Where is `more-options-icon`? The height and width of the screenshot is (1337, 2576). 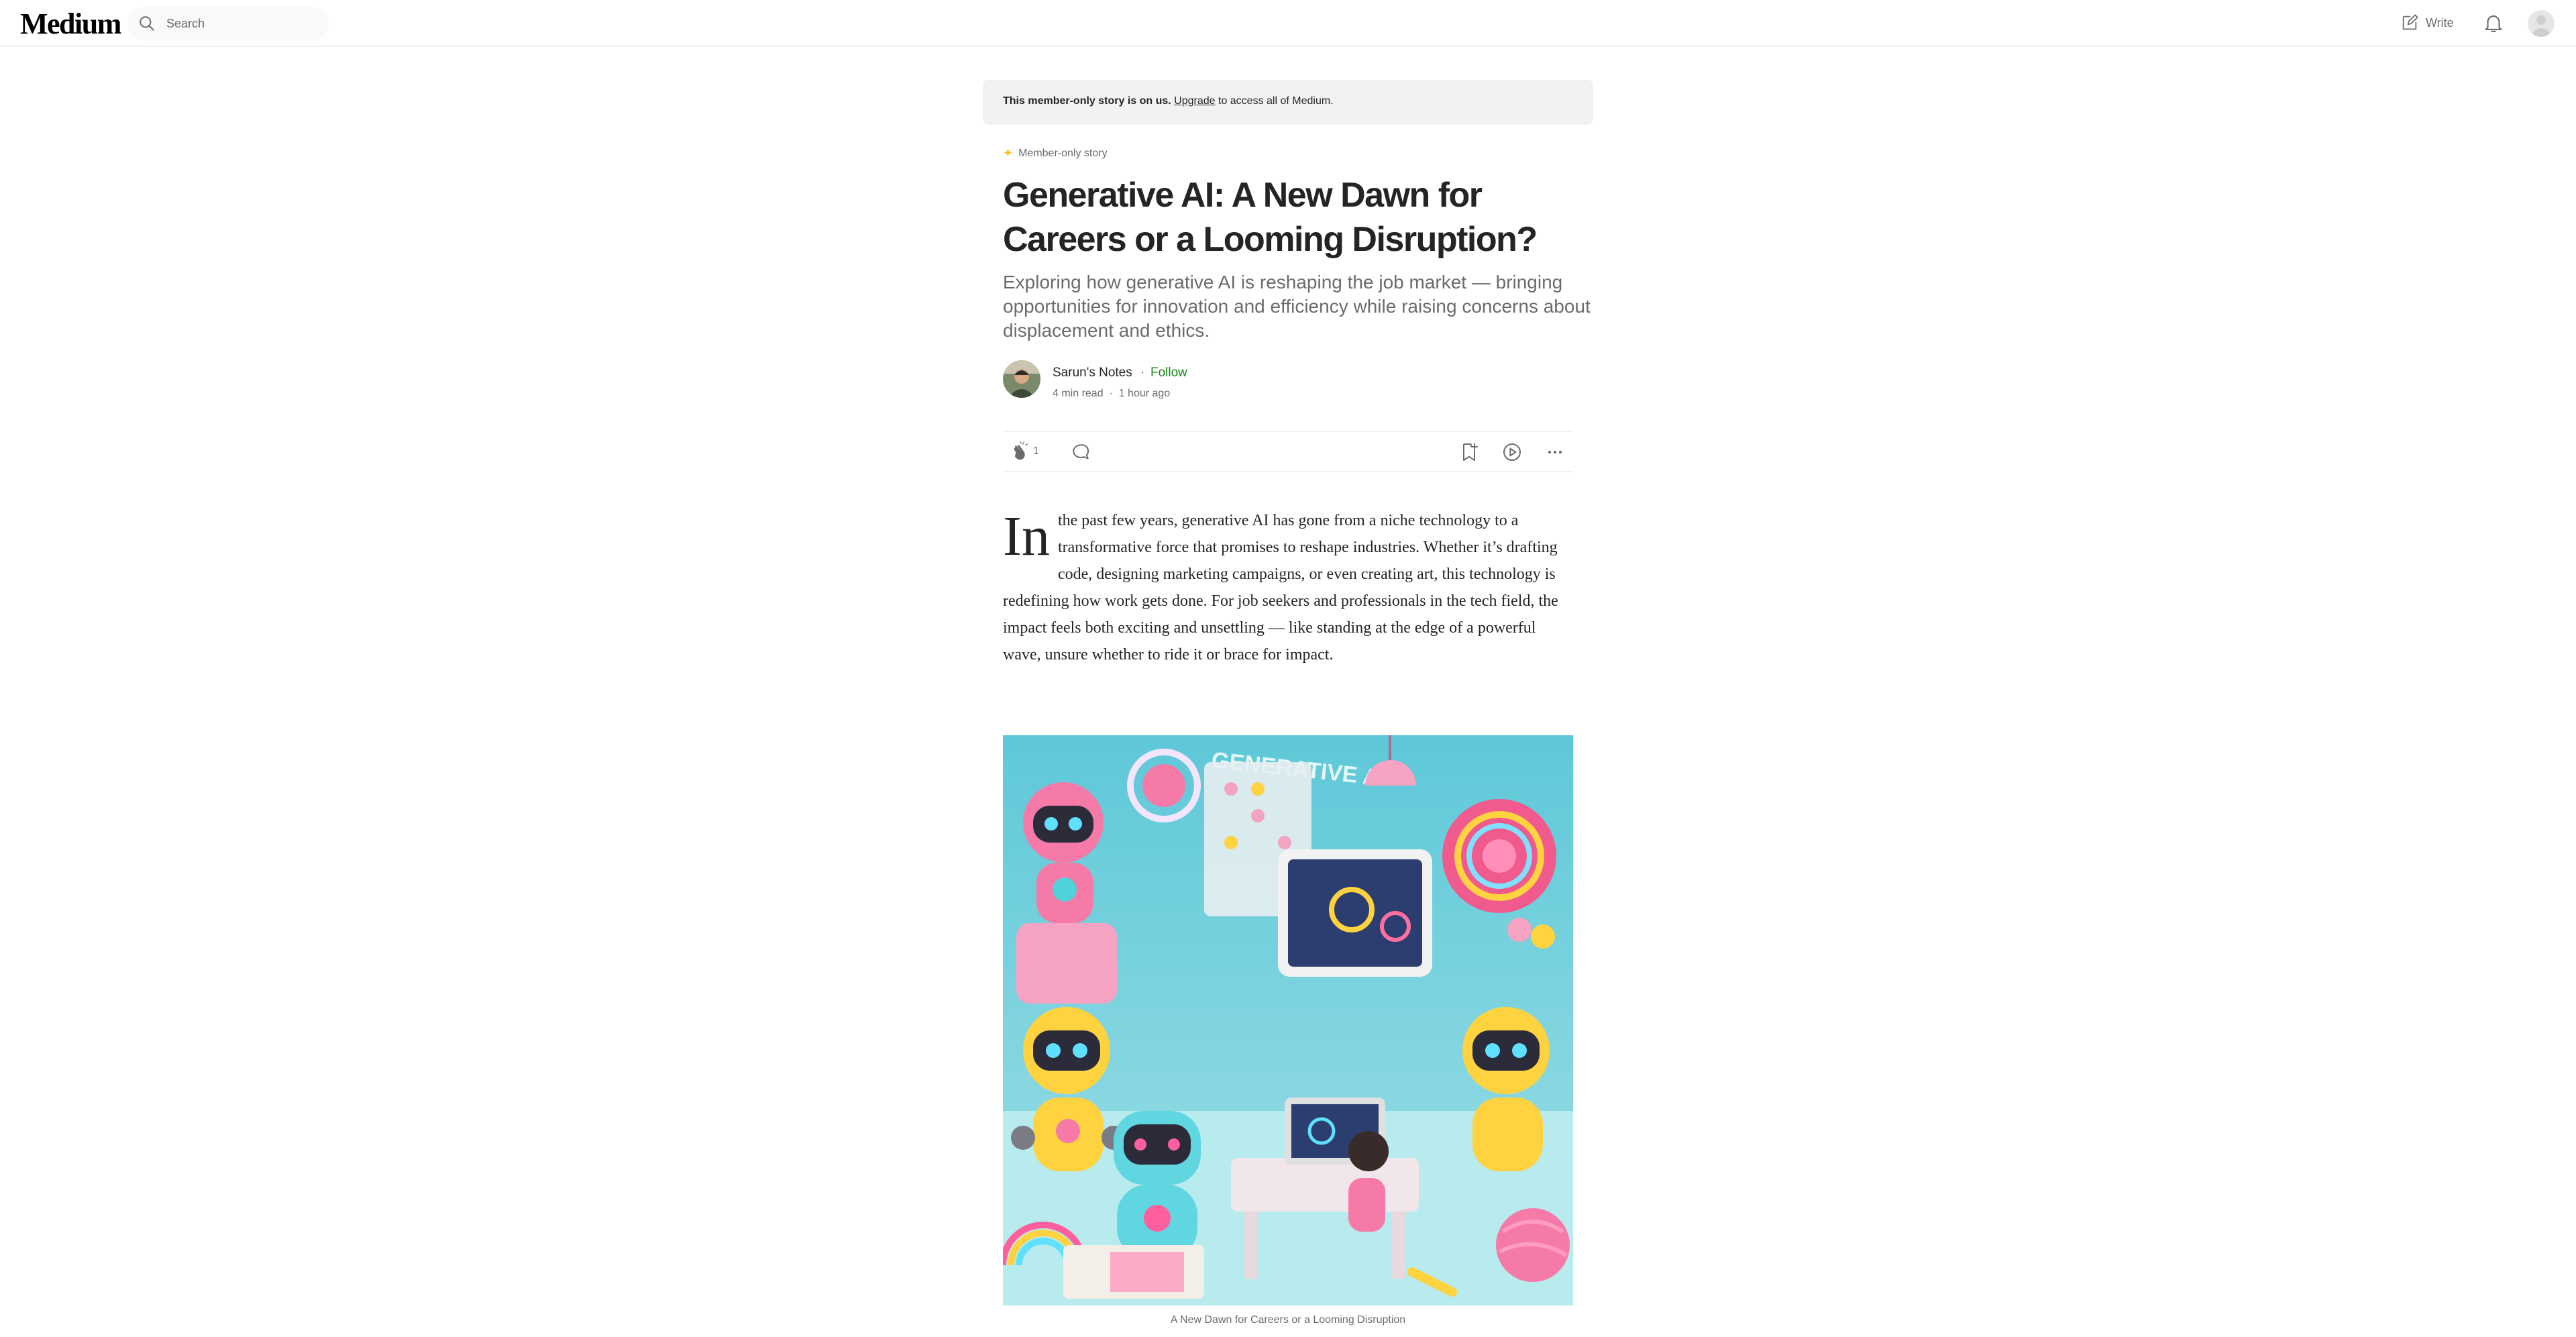
more-options-icon is located at coordinates (1555, 452).